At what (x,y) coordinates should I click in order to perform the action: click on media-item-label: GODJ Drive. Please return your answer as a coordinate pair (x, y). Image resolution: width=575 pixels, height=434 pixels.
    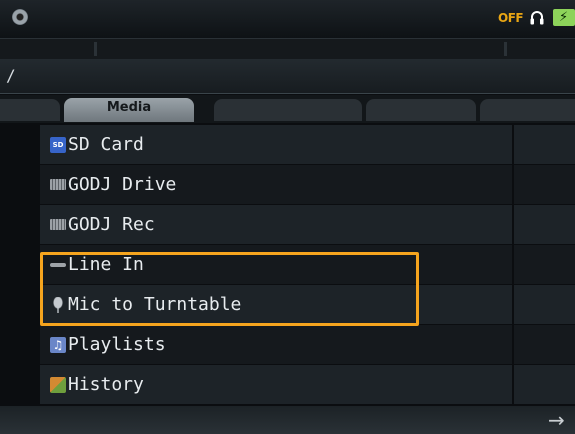
    Looking at the image, I should click on (122, 184).